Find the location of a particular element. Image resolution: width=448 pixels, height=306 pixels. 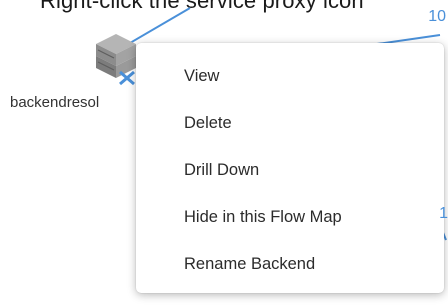

menu-item-drill-down: Drill Down is located at coordinates (290, 170).